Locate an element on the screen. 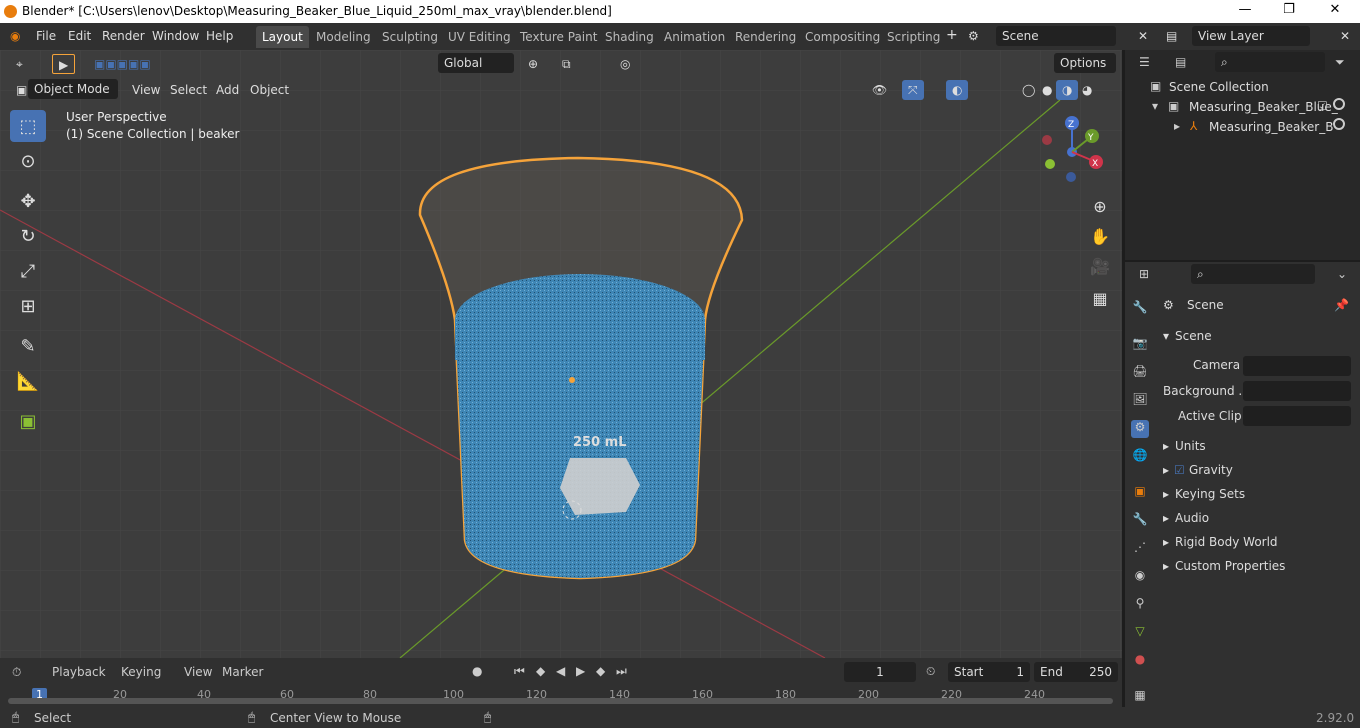 The image size is (1360, 728). units-expand-icon: ▸ is located at coordinates (1166, 446).